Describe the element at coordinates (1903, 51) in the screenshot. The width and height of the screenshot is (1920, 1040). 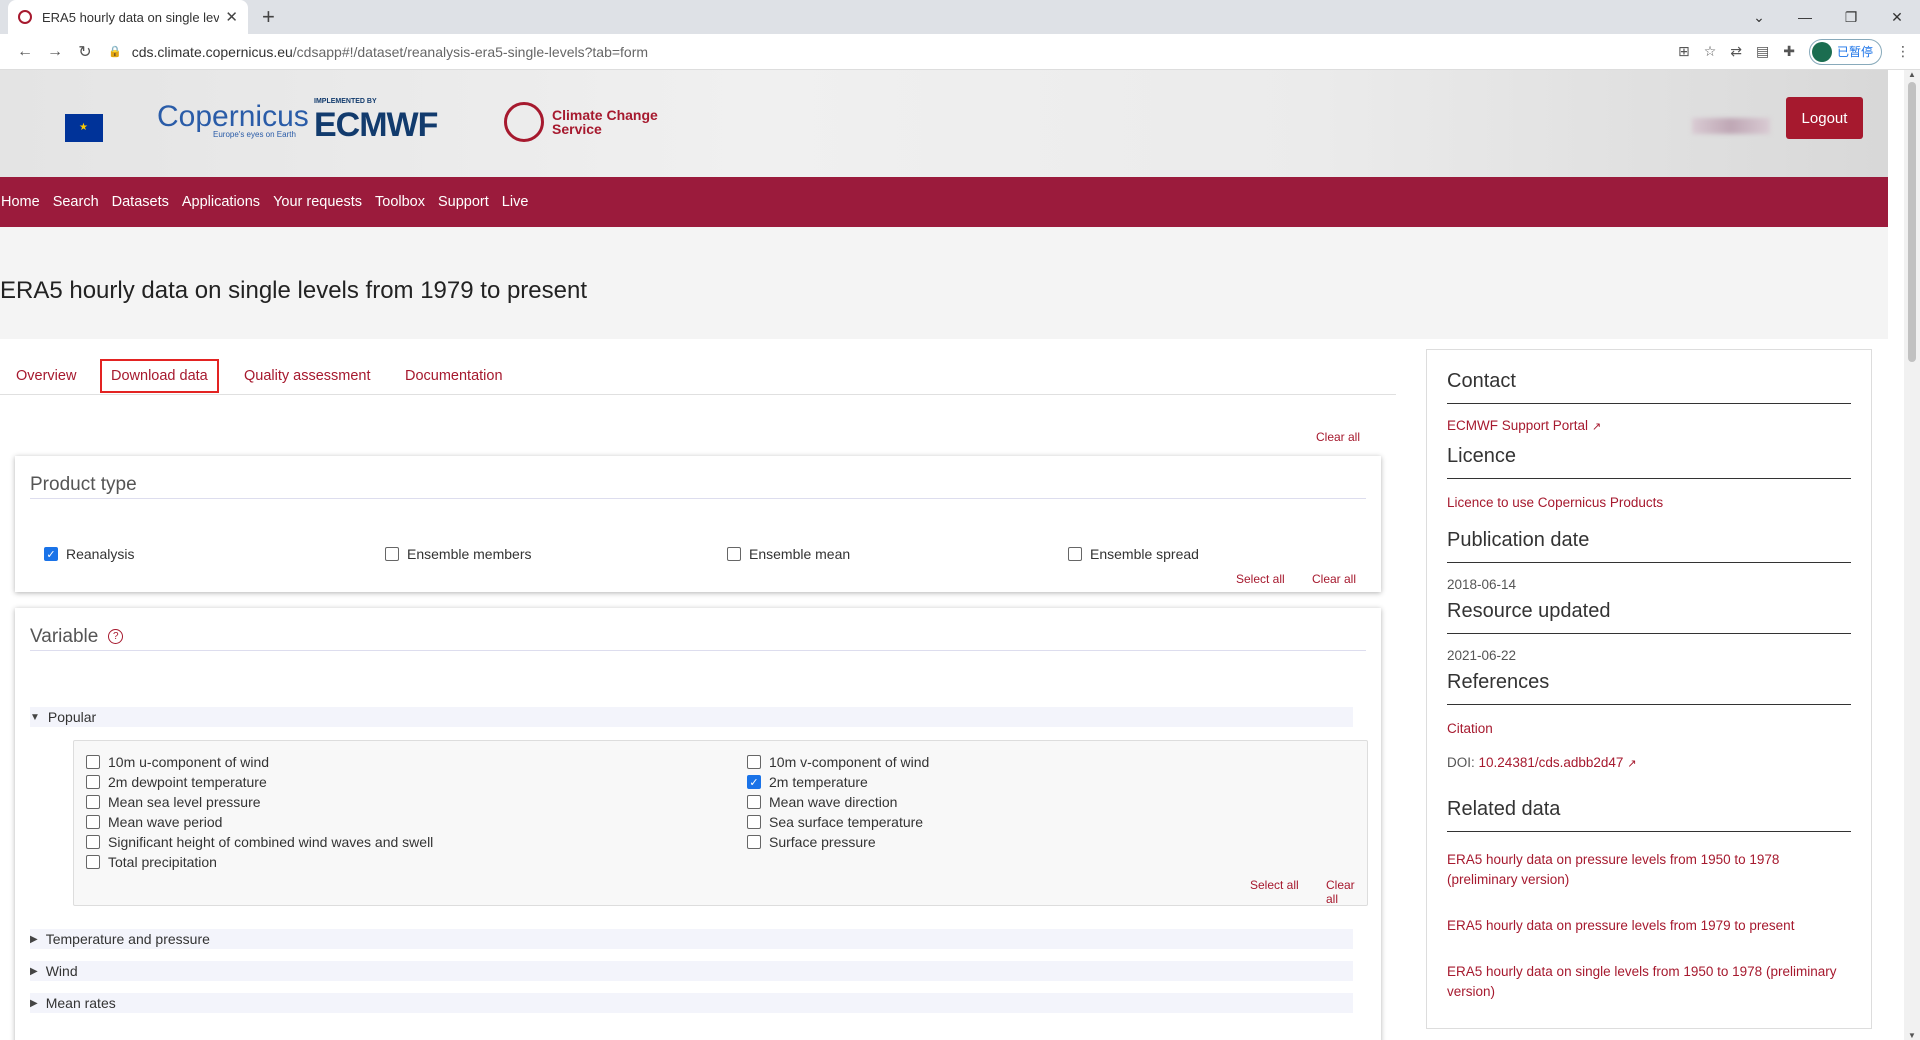
I see `browser-menu-icon: ⋮` at that location.